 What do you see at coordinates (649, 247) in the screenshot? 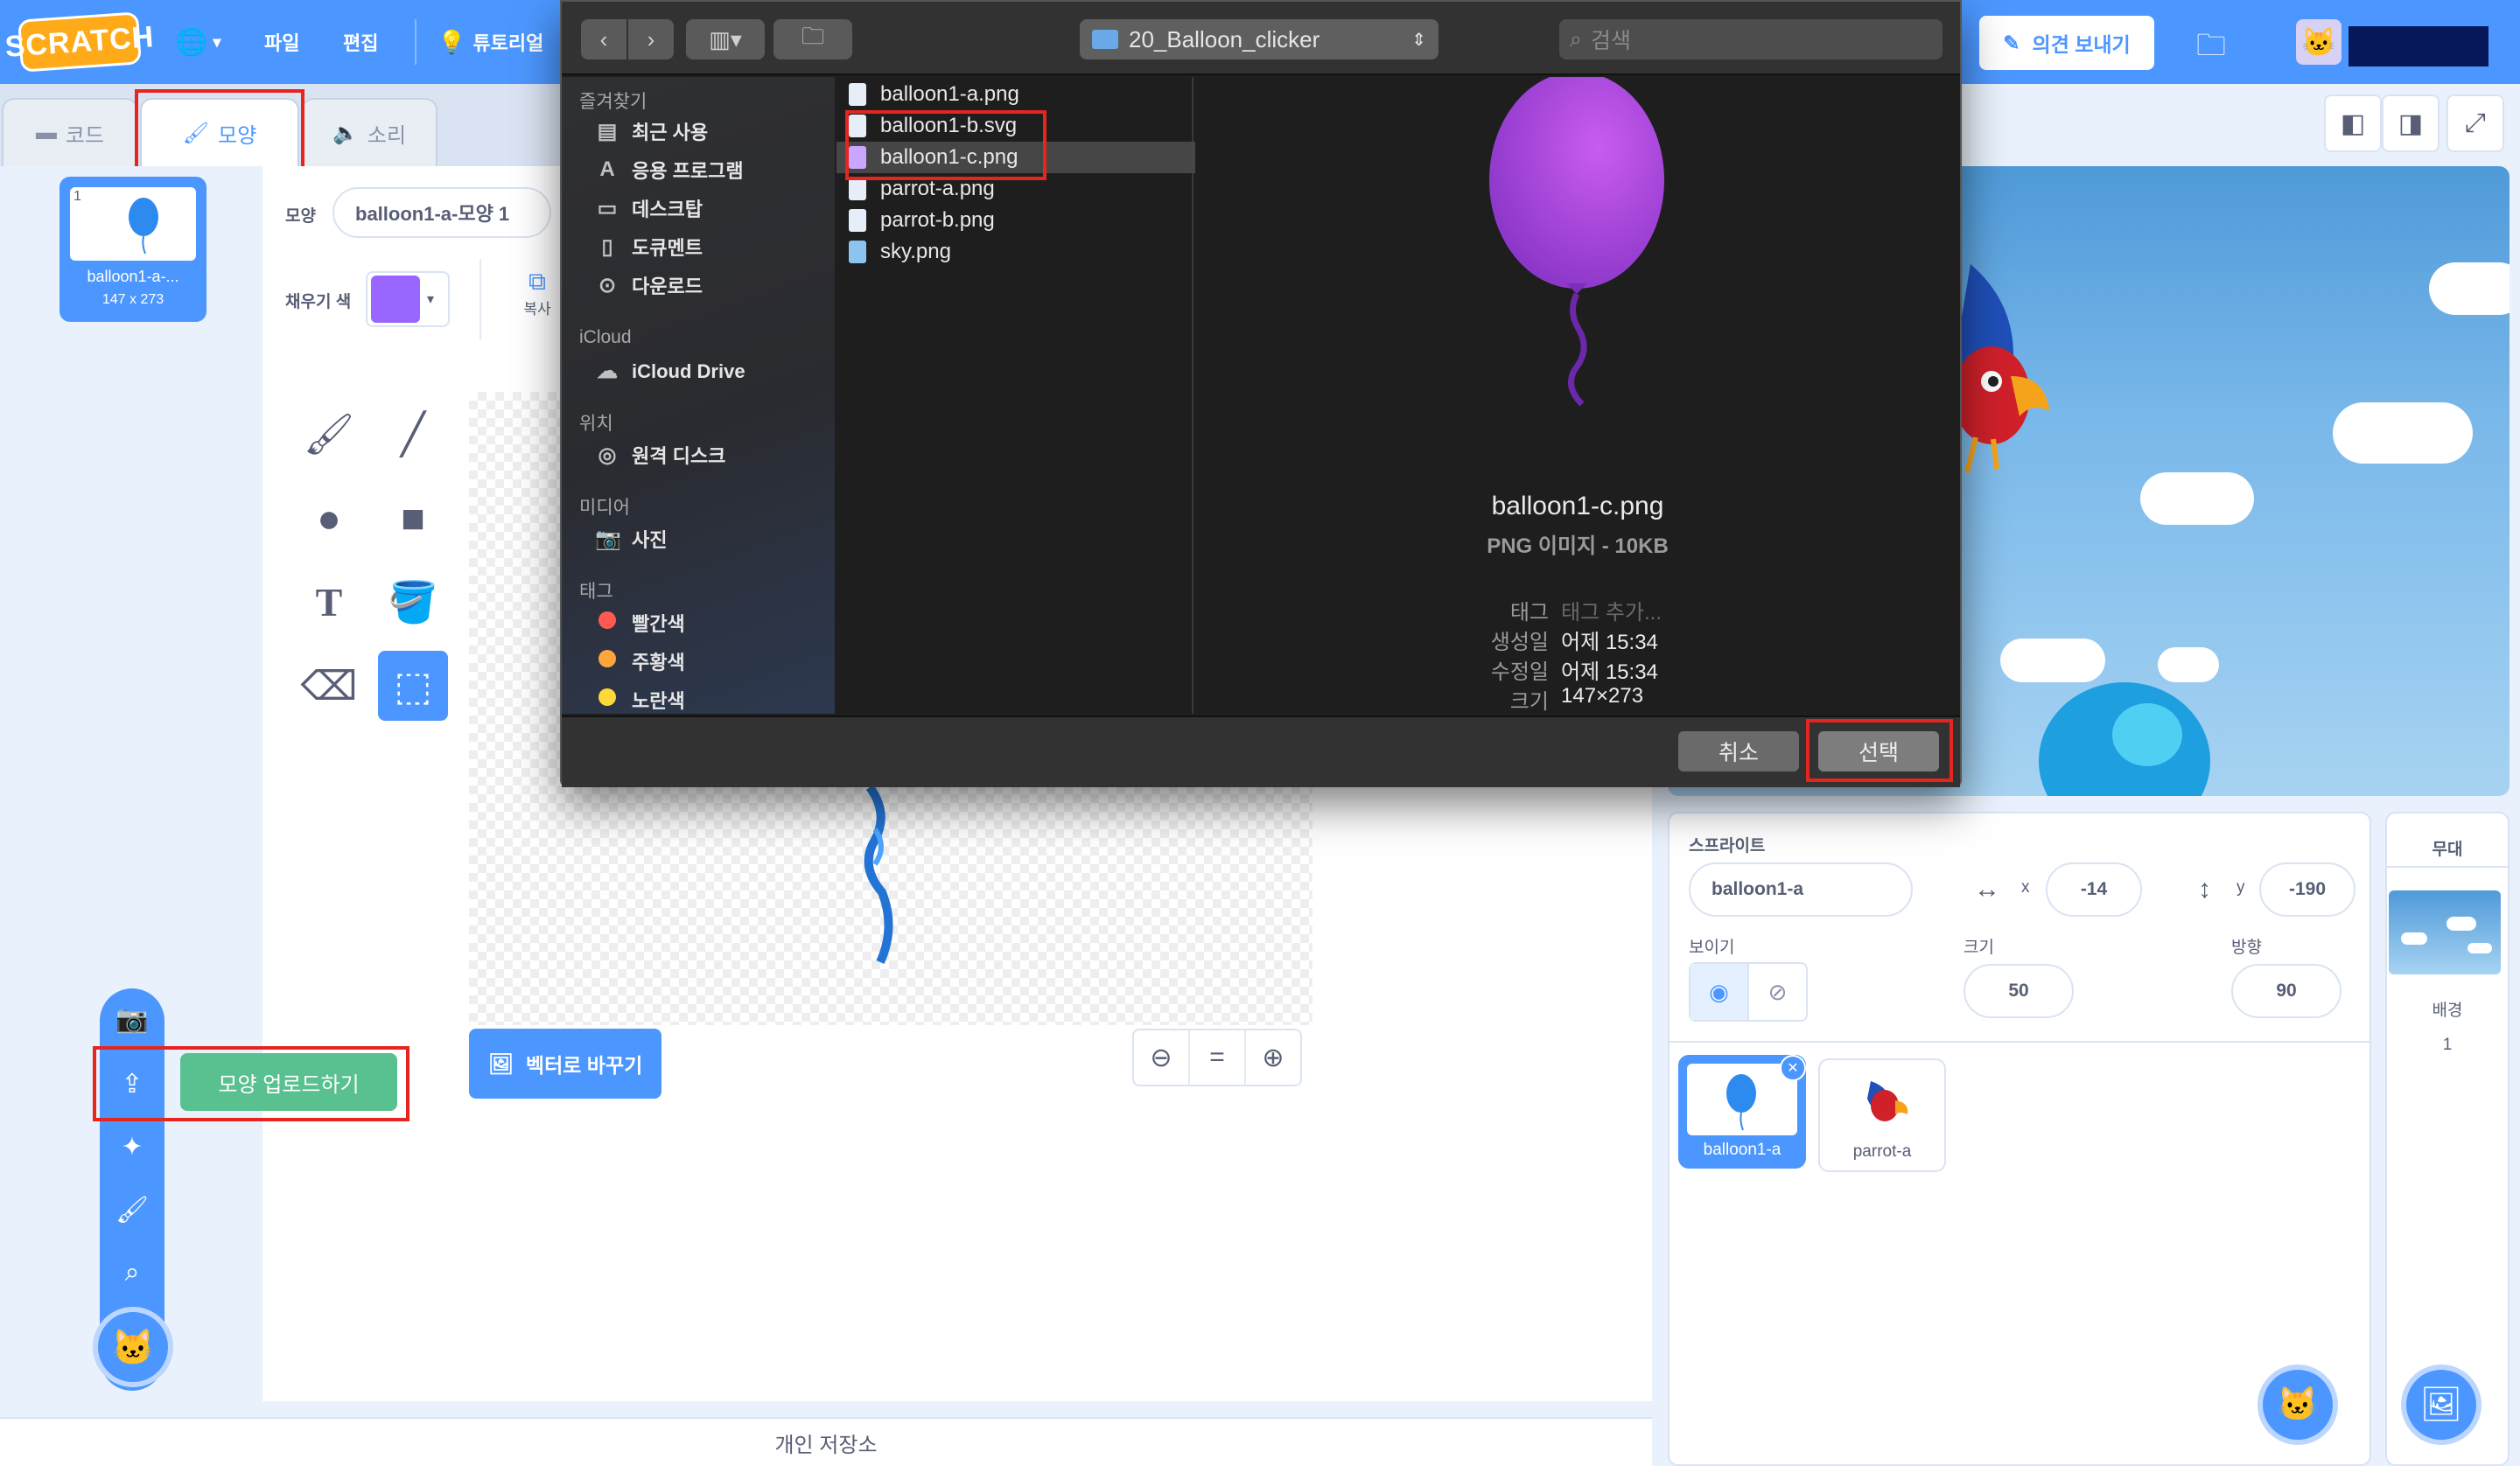
I see `sidebar-item-documents: ▯ 도큐멘트` at bounding box center [649, 247].